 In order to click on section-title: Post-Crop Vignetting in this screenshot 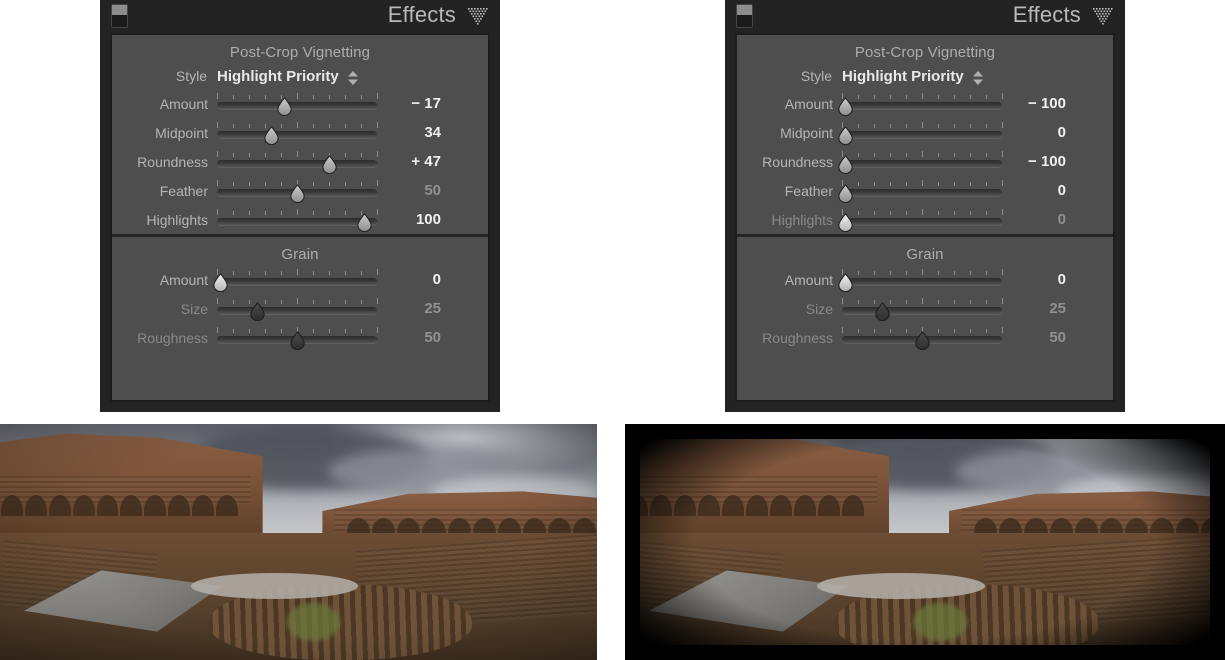, I will do `click(925, 52)`.